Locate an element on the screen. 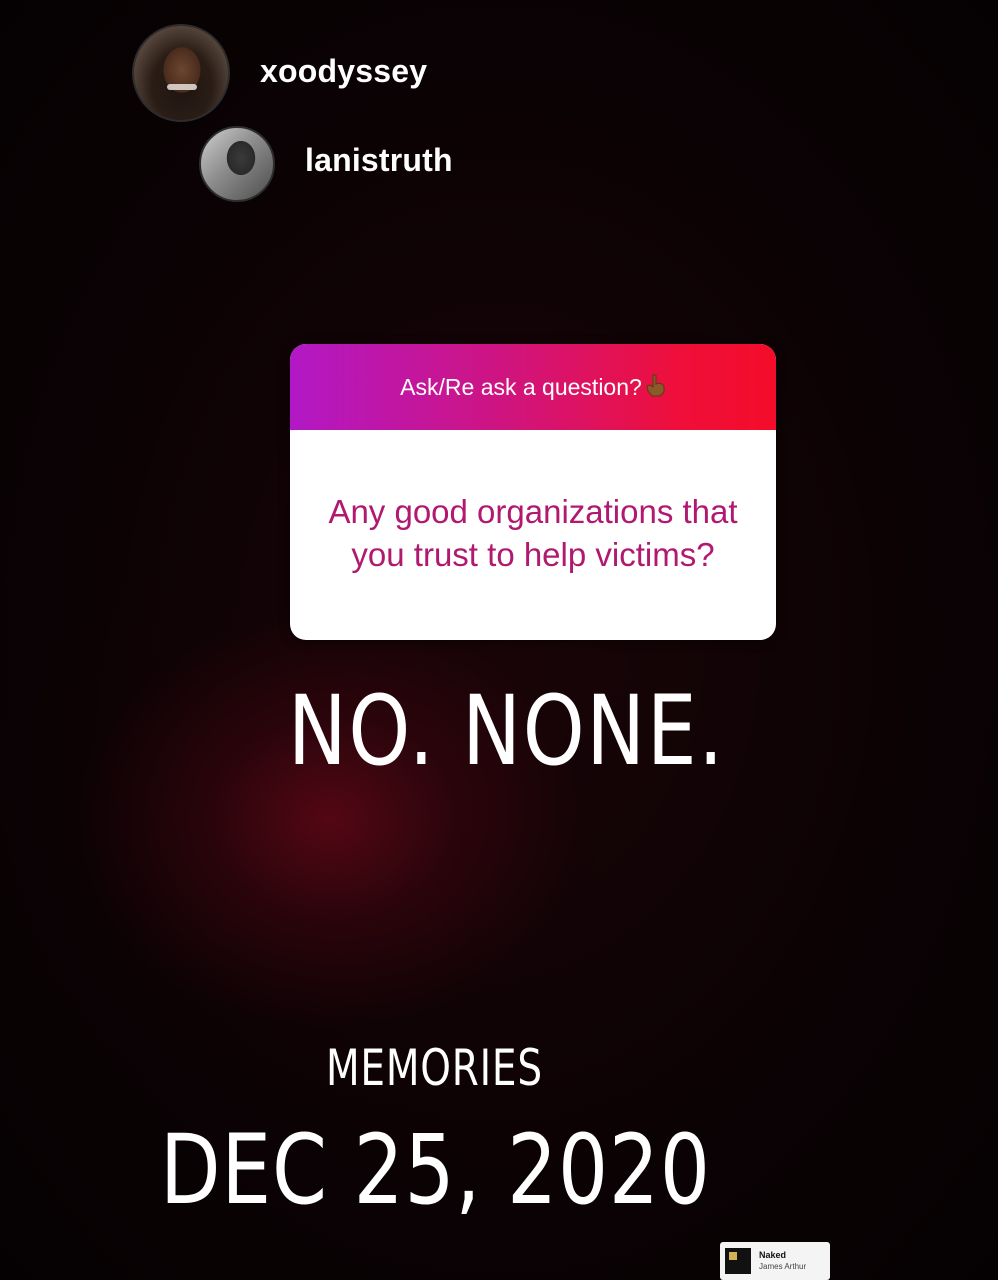 The image size is (998, 1280). music-sticker: Naked James Arthur is located at coordinates (775, 1261).